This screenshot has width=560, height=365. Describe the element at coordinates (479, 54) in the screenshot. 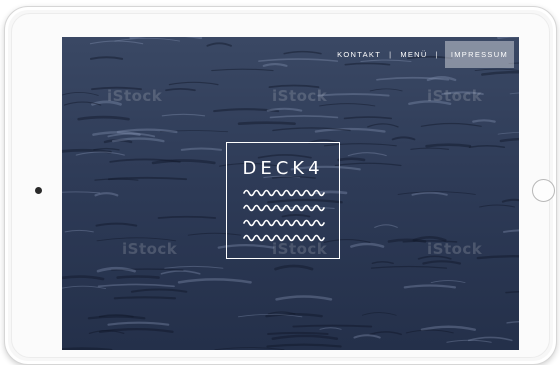

I see `nav-link-impressum: IMPRESSUM` at that location.